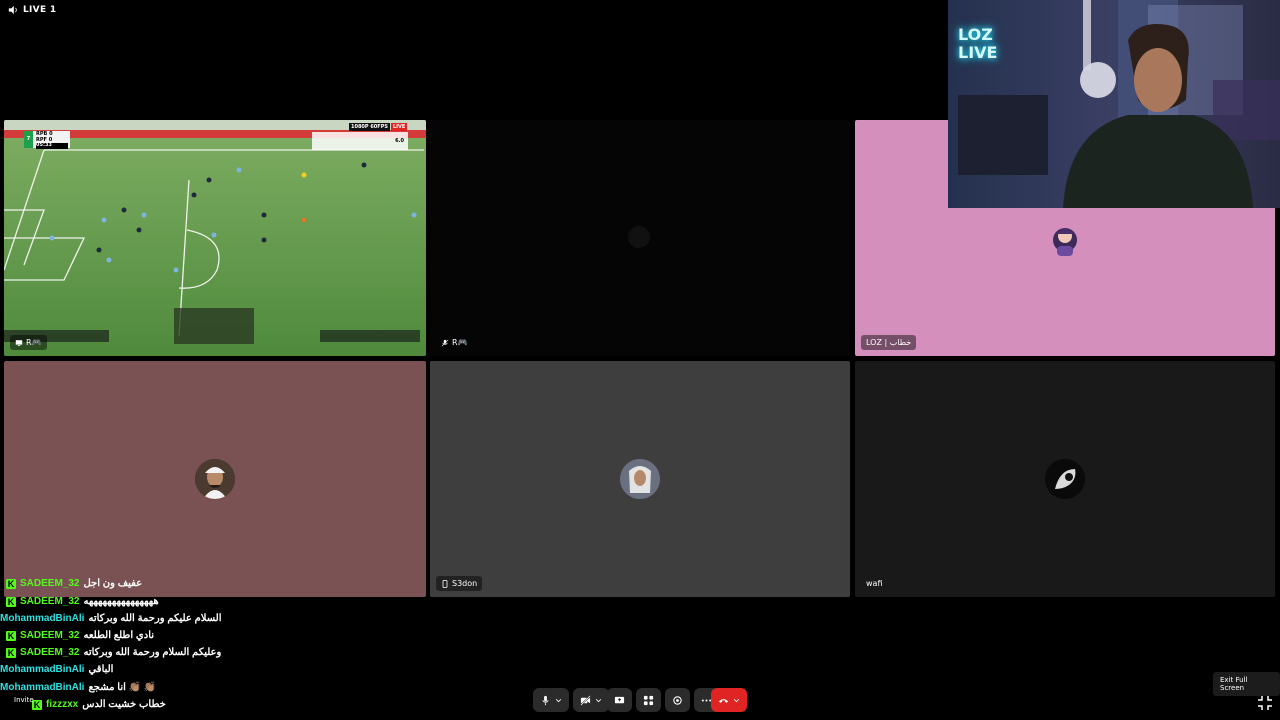 This screenshot has width=1280, height=720. I want to click on layout-button, so click(648, 700).